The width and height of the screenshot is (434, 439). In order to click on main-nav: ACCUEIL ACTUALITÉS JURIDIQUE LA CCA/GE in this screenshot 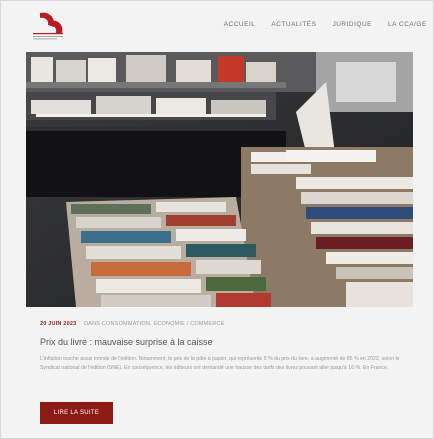, I will do `click(327, 24)`.